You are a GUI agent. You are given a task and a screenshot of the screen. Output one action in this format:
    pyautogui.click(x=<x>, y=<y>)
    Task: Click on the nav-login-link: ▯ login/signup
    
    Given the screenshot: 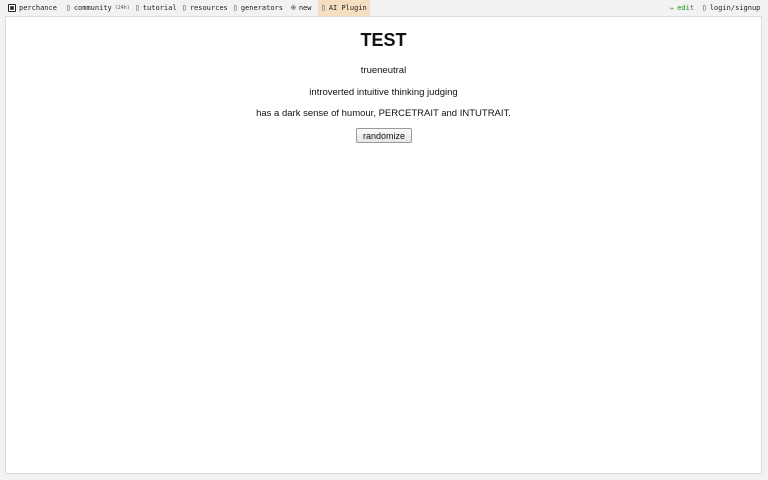 What is the action you would take?
    pyautogui.click(x=731, y=8)
    